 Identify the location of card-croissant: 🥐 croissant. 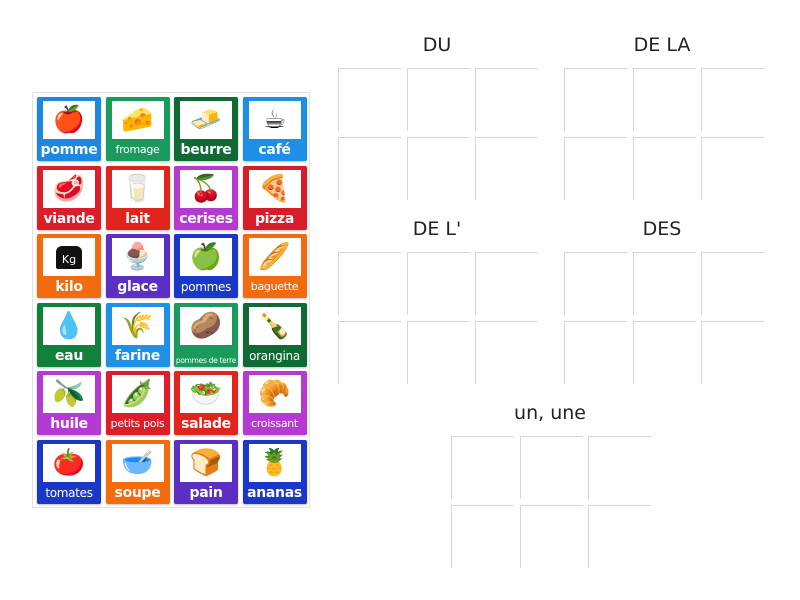
(274, 403).